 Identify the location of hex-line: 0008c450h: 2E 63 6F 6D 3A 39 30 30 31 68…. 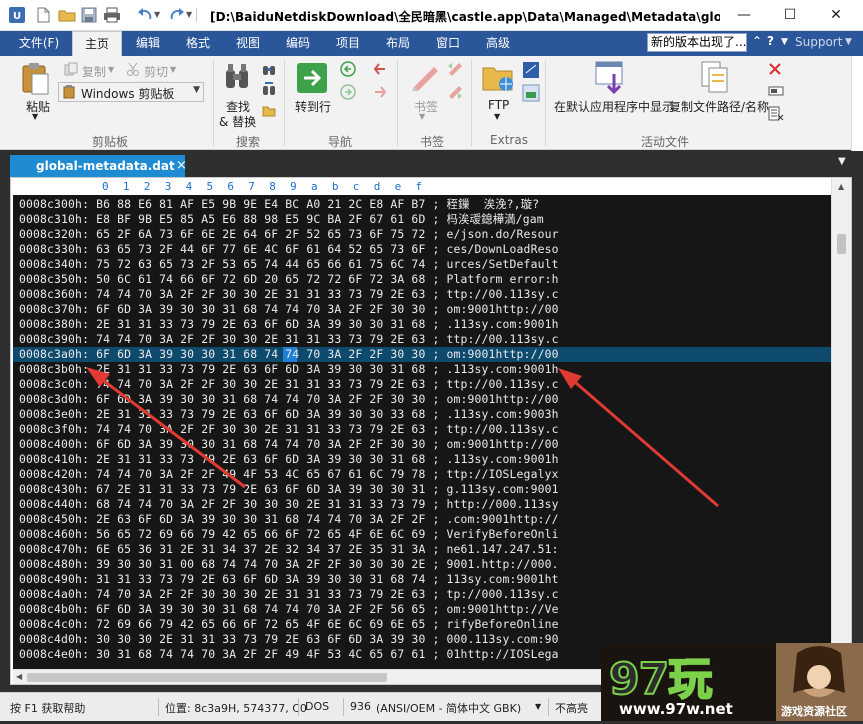
(289, 519).